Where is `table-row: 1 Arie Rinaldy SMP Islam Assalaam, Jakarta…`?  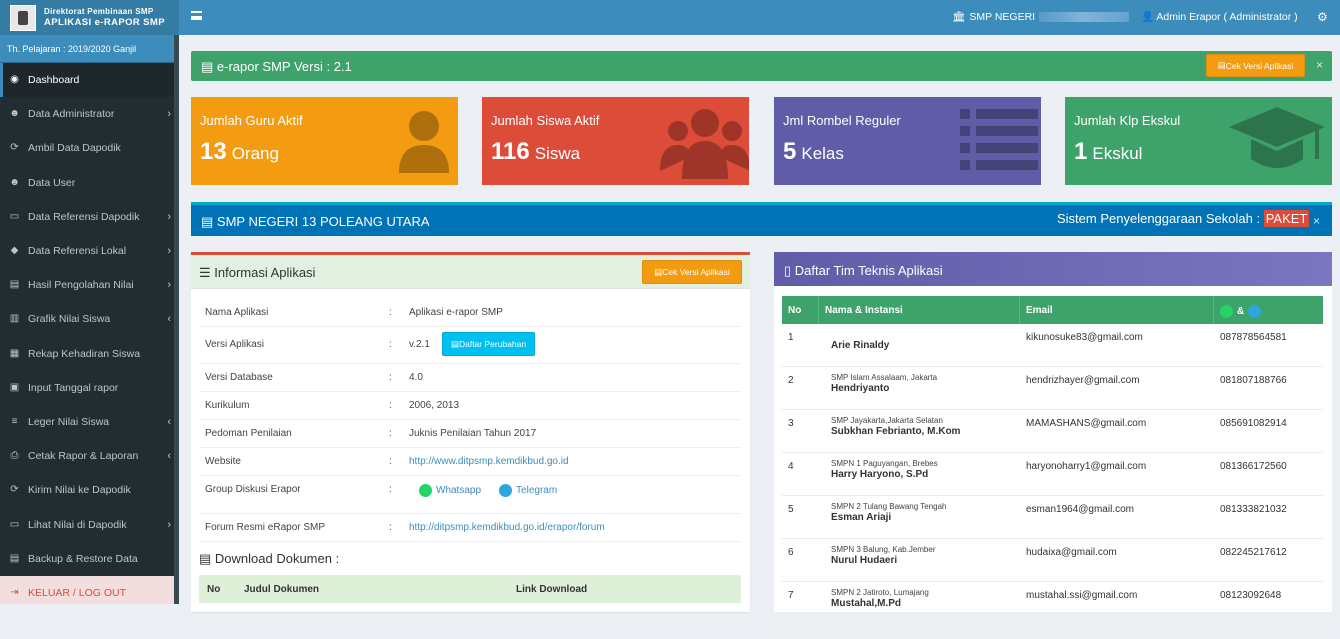 table-row: 1 Arie Rinaldy SMP Islam Assalaam, Jakarta… is located at coordinates (1052, 353).